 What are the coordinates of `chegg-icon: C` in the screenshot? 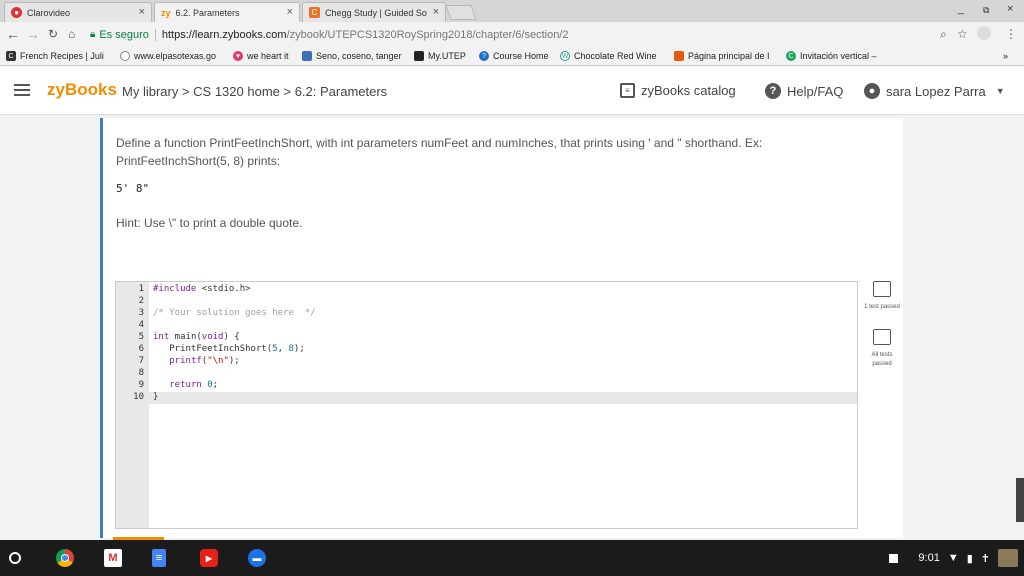 It's located at (314, 12).